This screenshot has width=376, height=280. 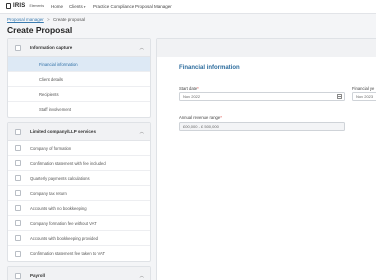 What do you see at coordinates (63, 223) in the screenshot?
I see `service-label: Company formation fee without VAT` at bounding box center [63, 223].